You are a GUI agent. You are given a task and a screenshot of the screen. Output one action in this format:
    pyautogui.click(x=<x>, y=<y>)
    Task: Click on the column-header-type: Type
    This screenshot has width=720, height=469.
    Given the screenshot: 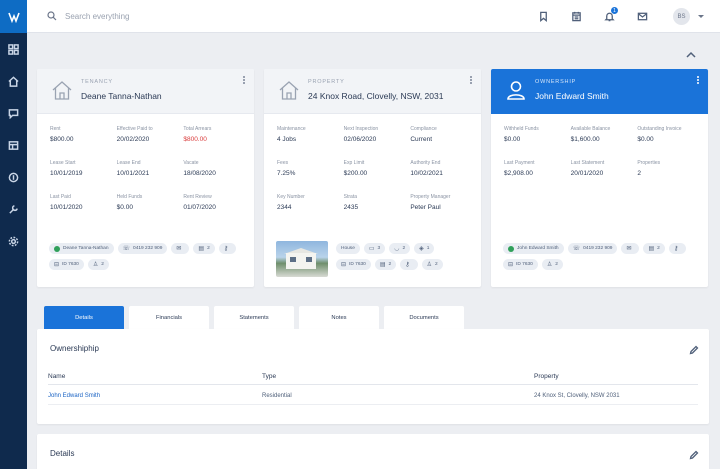 What is the action you would take?
    pyautogui.click(x=398, y=376)
    